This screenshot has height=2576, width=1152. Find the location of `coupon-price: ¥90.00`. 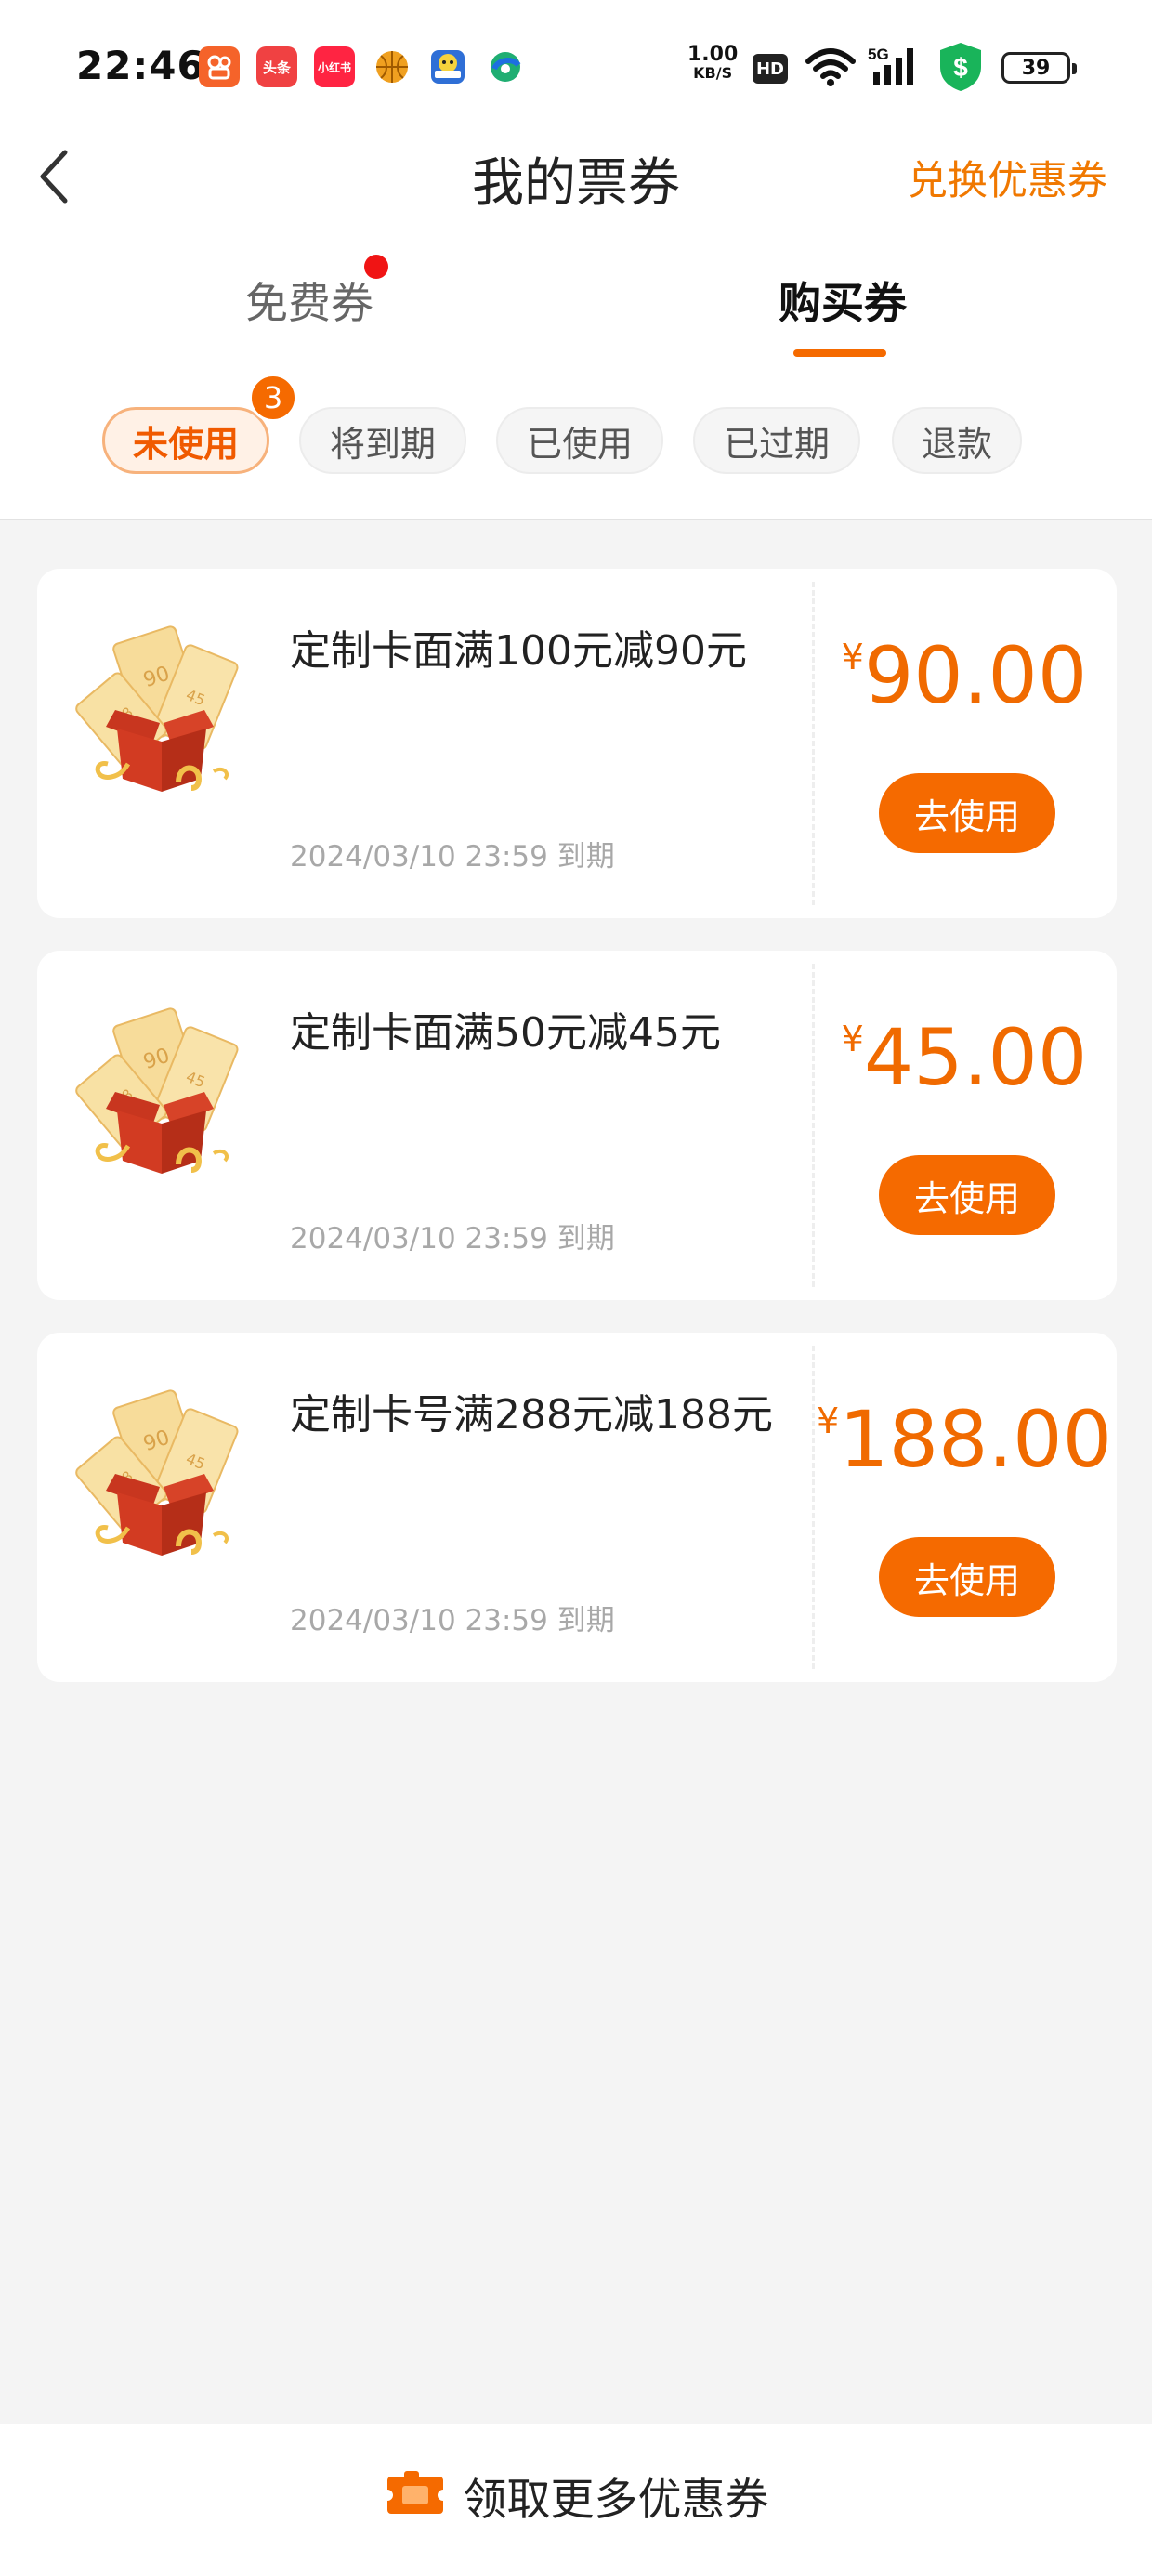

coupon-price: ¥90.00 is located at coordinates (964, 675).